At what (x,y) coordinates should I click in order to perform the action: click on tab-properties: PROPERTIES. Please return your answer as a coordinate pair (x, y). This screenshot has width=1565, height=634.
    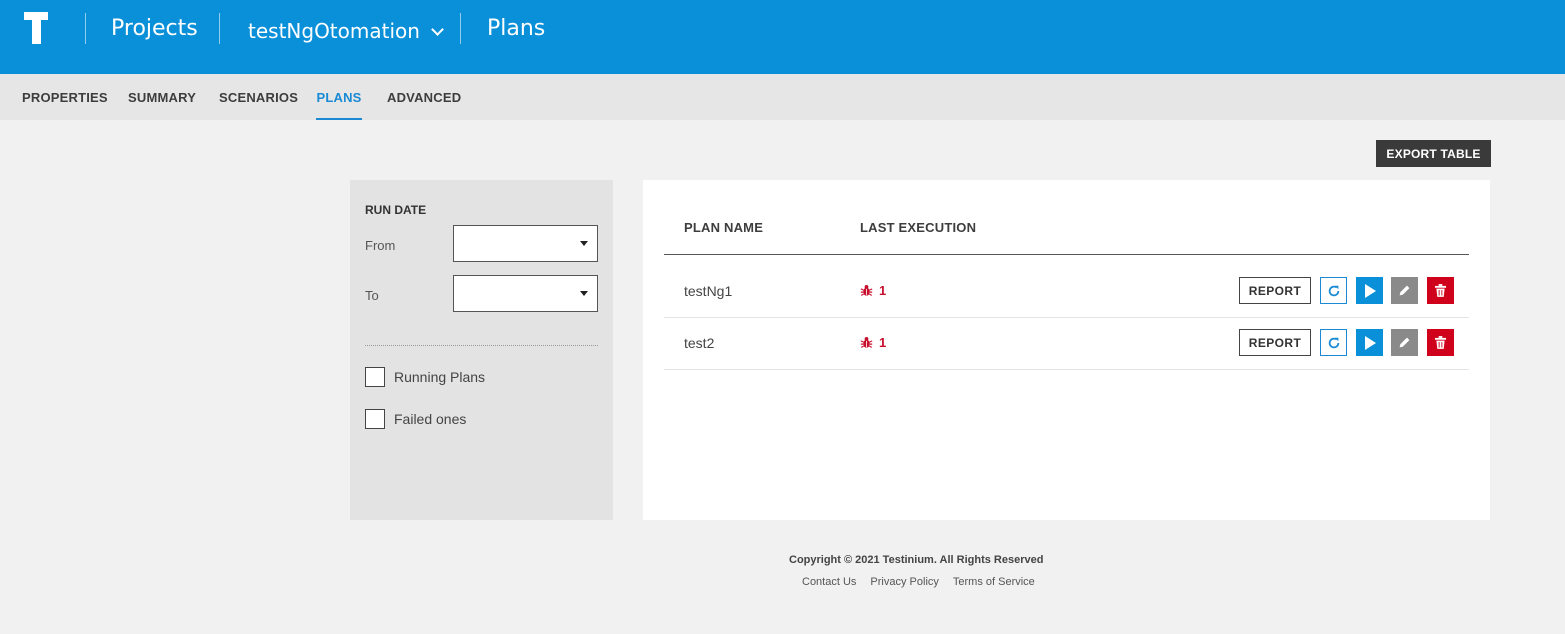
    Looking at the image, I should click on (65, 97).